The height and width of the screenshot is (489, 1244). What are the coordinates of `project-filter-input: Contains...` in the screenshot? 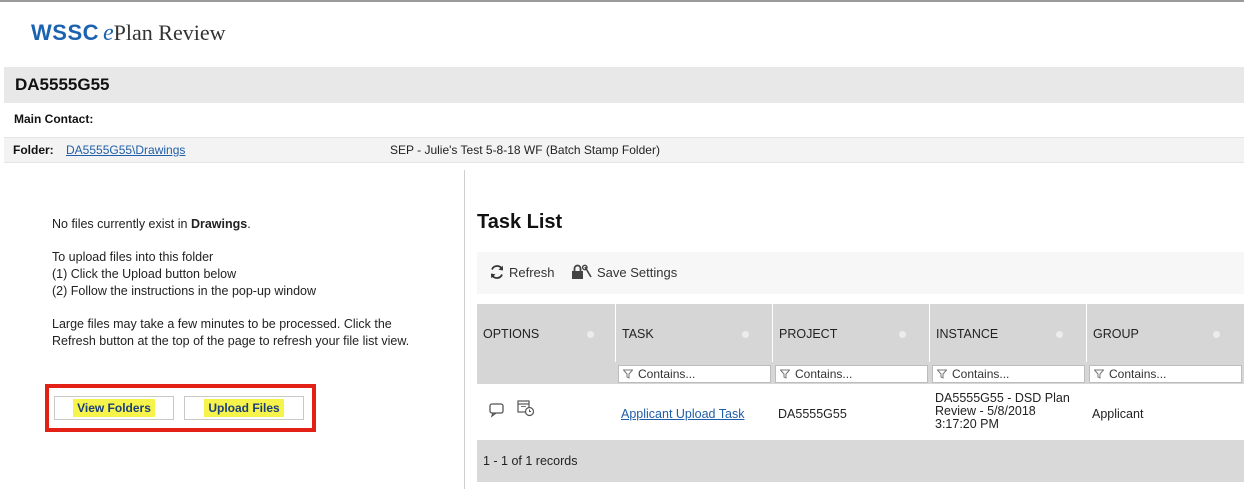 It's located at (851, 374).